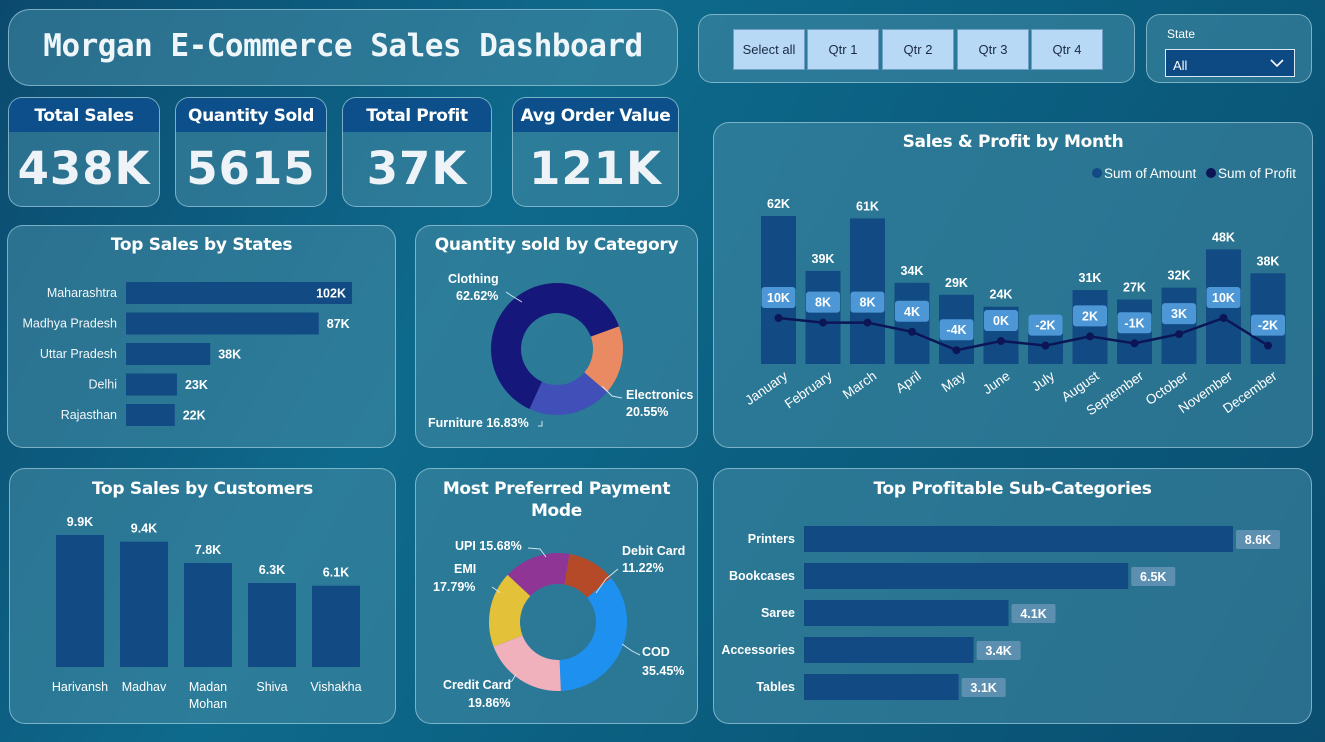  What do you see at coordinates (983, 688) in the screenshot?
I see `data-label: 3.1K` at bounding box center [983, 688].